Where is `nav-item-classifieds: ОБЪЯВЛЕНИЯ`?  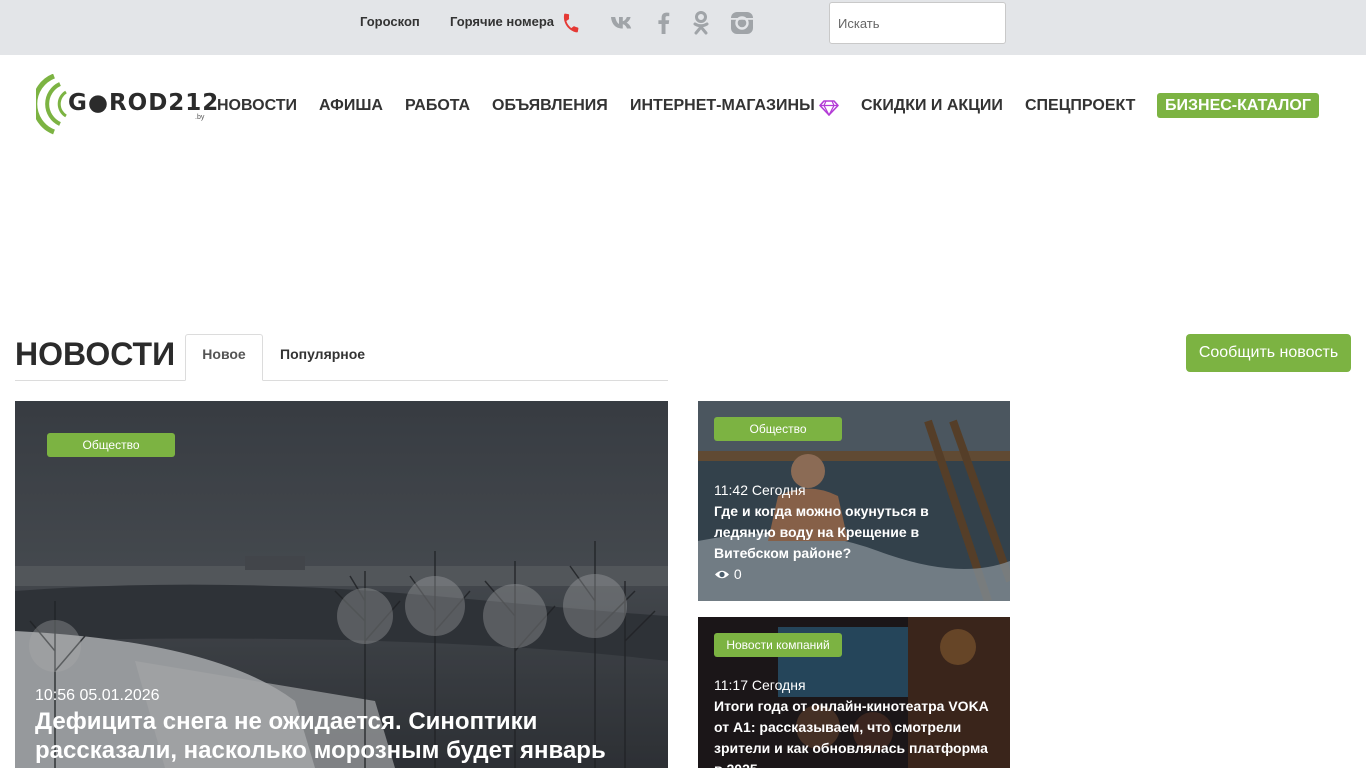 nav-item-classifieds: ОБЪЯВЛЕНИЯ is located at coordinates (550, 106).